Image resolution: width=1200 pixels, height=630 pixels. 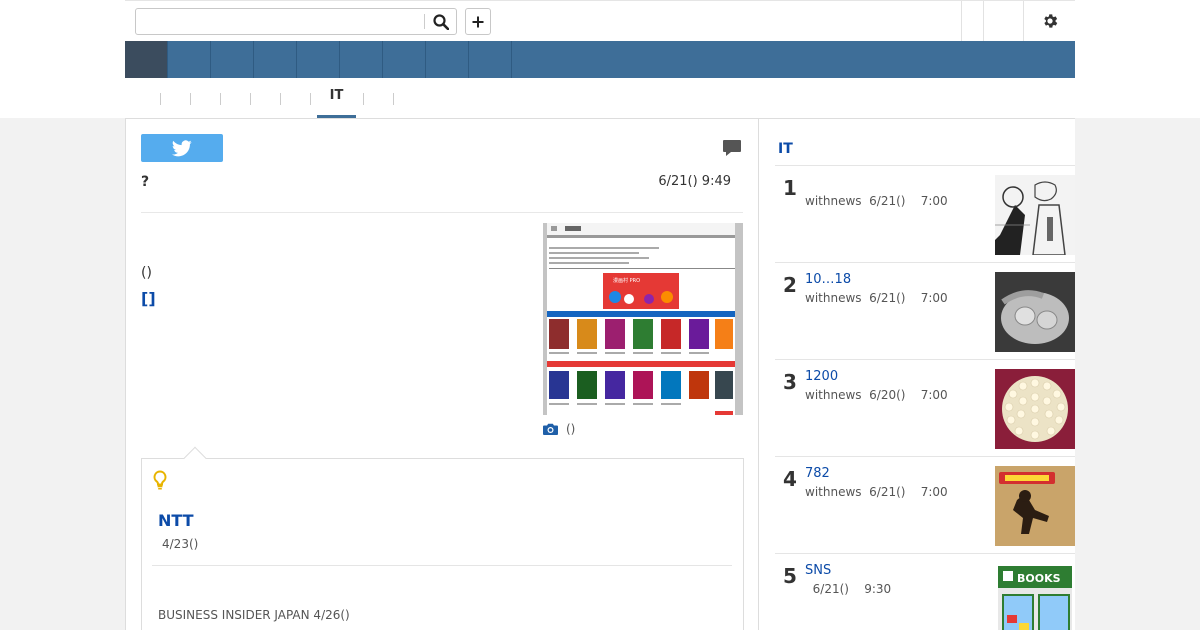 What do you see at coordinates (790, 479) in the screenshot?
I see `rank-number: 4` at bounding box center [790, 479].